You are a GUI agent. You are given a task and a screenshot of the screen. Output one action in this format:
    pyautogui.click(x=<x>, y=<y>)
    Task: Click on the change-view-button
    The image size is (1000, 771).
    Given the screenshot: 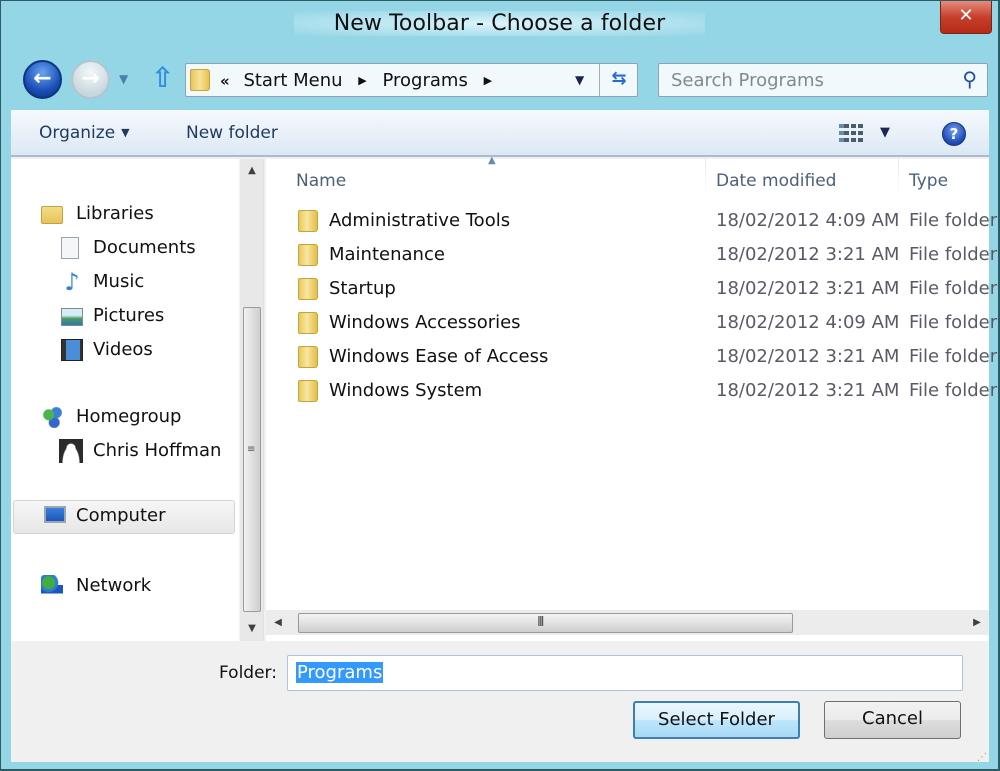 What is the action you would take?
    pyautogui.click(x=852, y=134)
    